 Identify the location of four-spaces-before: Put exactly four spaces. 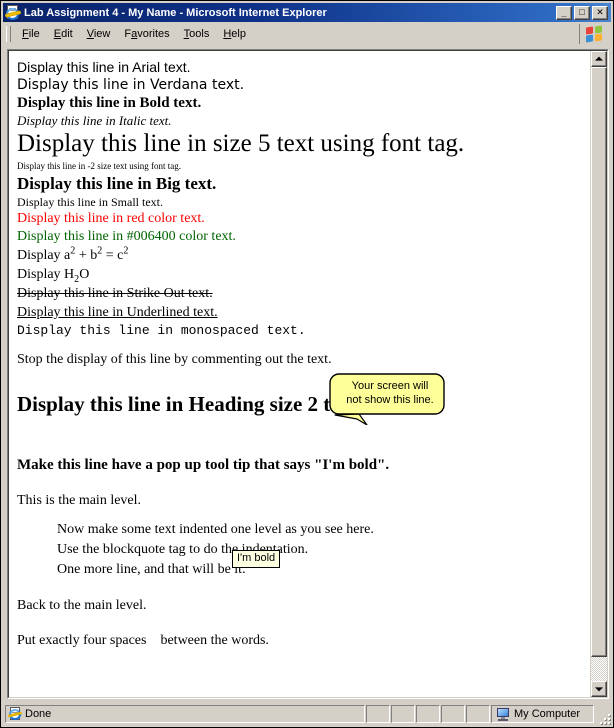
(82, 640).